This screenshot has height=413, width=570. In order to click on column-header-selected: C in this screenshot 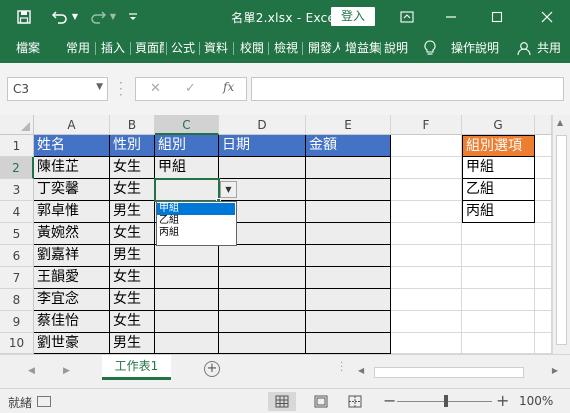, I will do `click(187, 125)`.